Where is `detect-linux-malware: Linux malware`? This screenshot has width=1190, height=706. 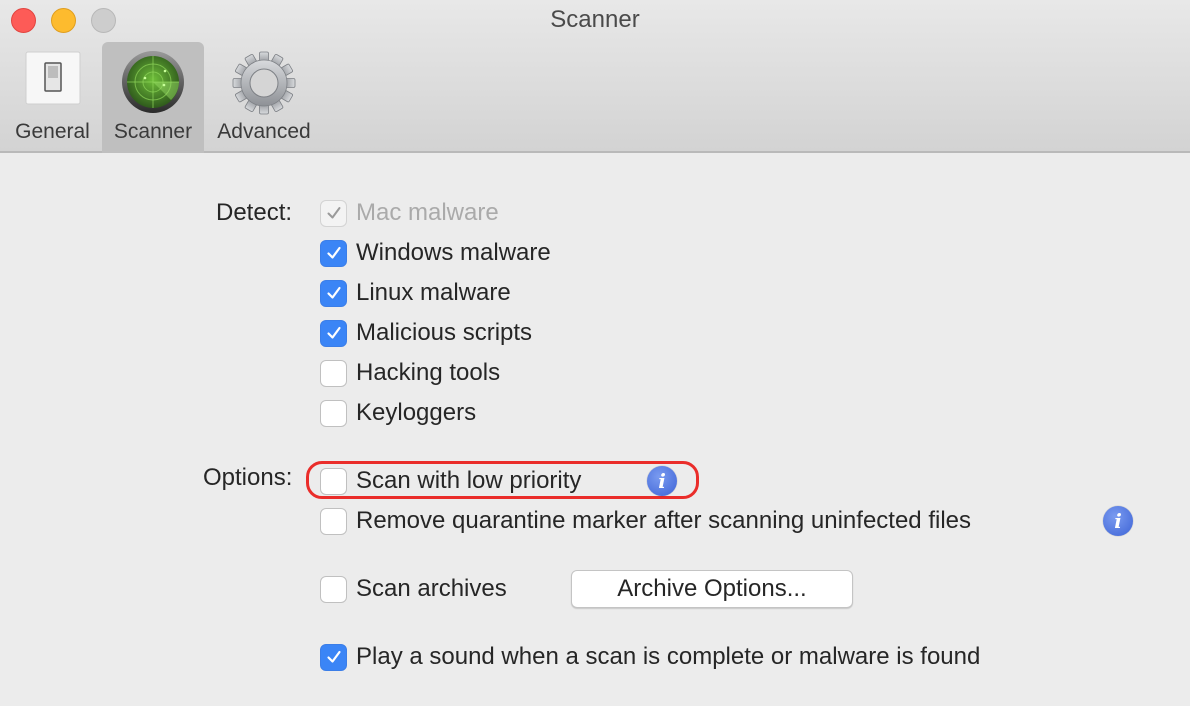 detect-linux-malware: Linux malware is located at coordinates (415, 293).